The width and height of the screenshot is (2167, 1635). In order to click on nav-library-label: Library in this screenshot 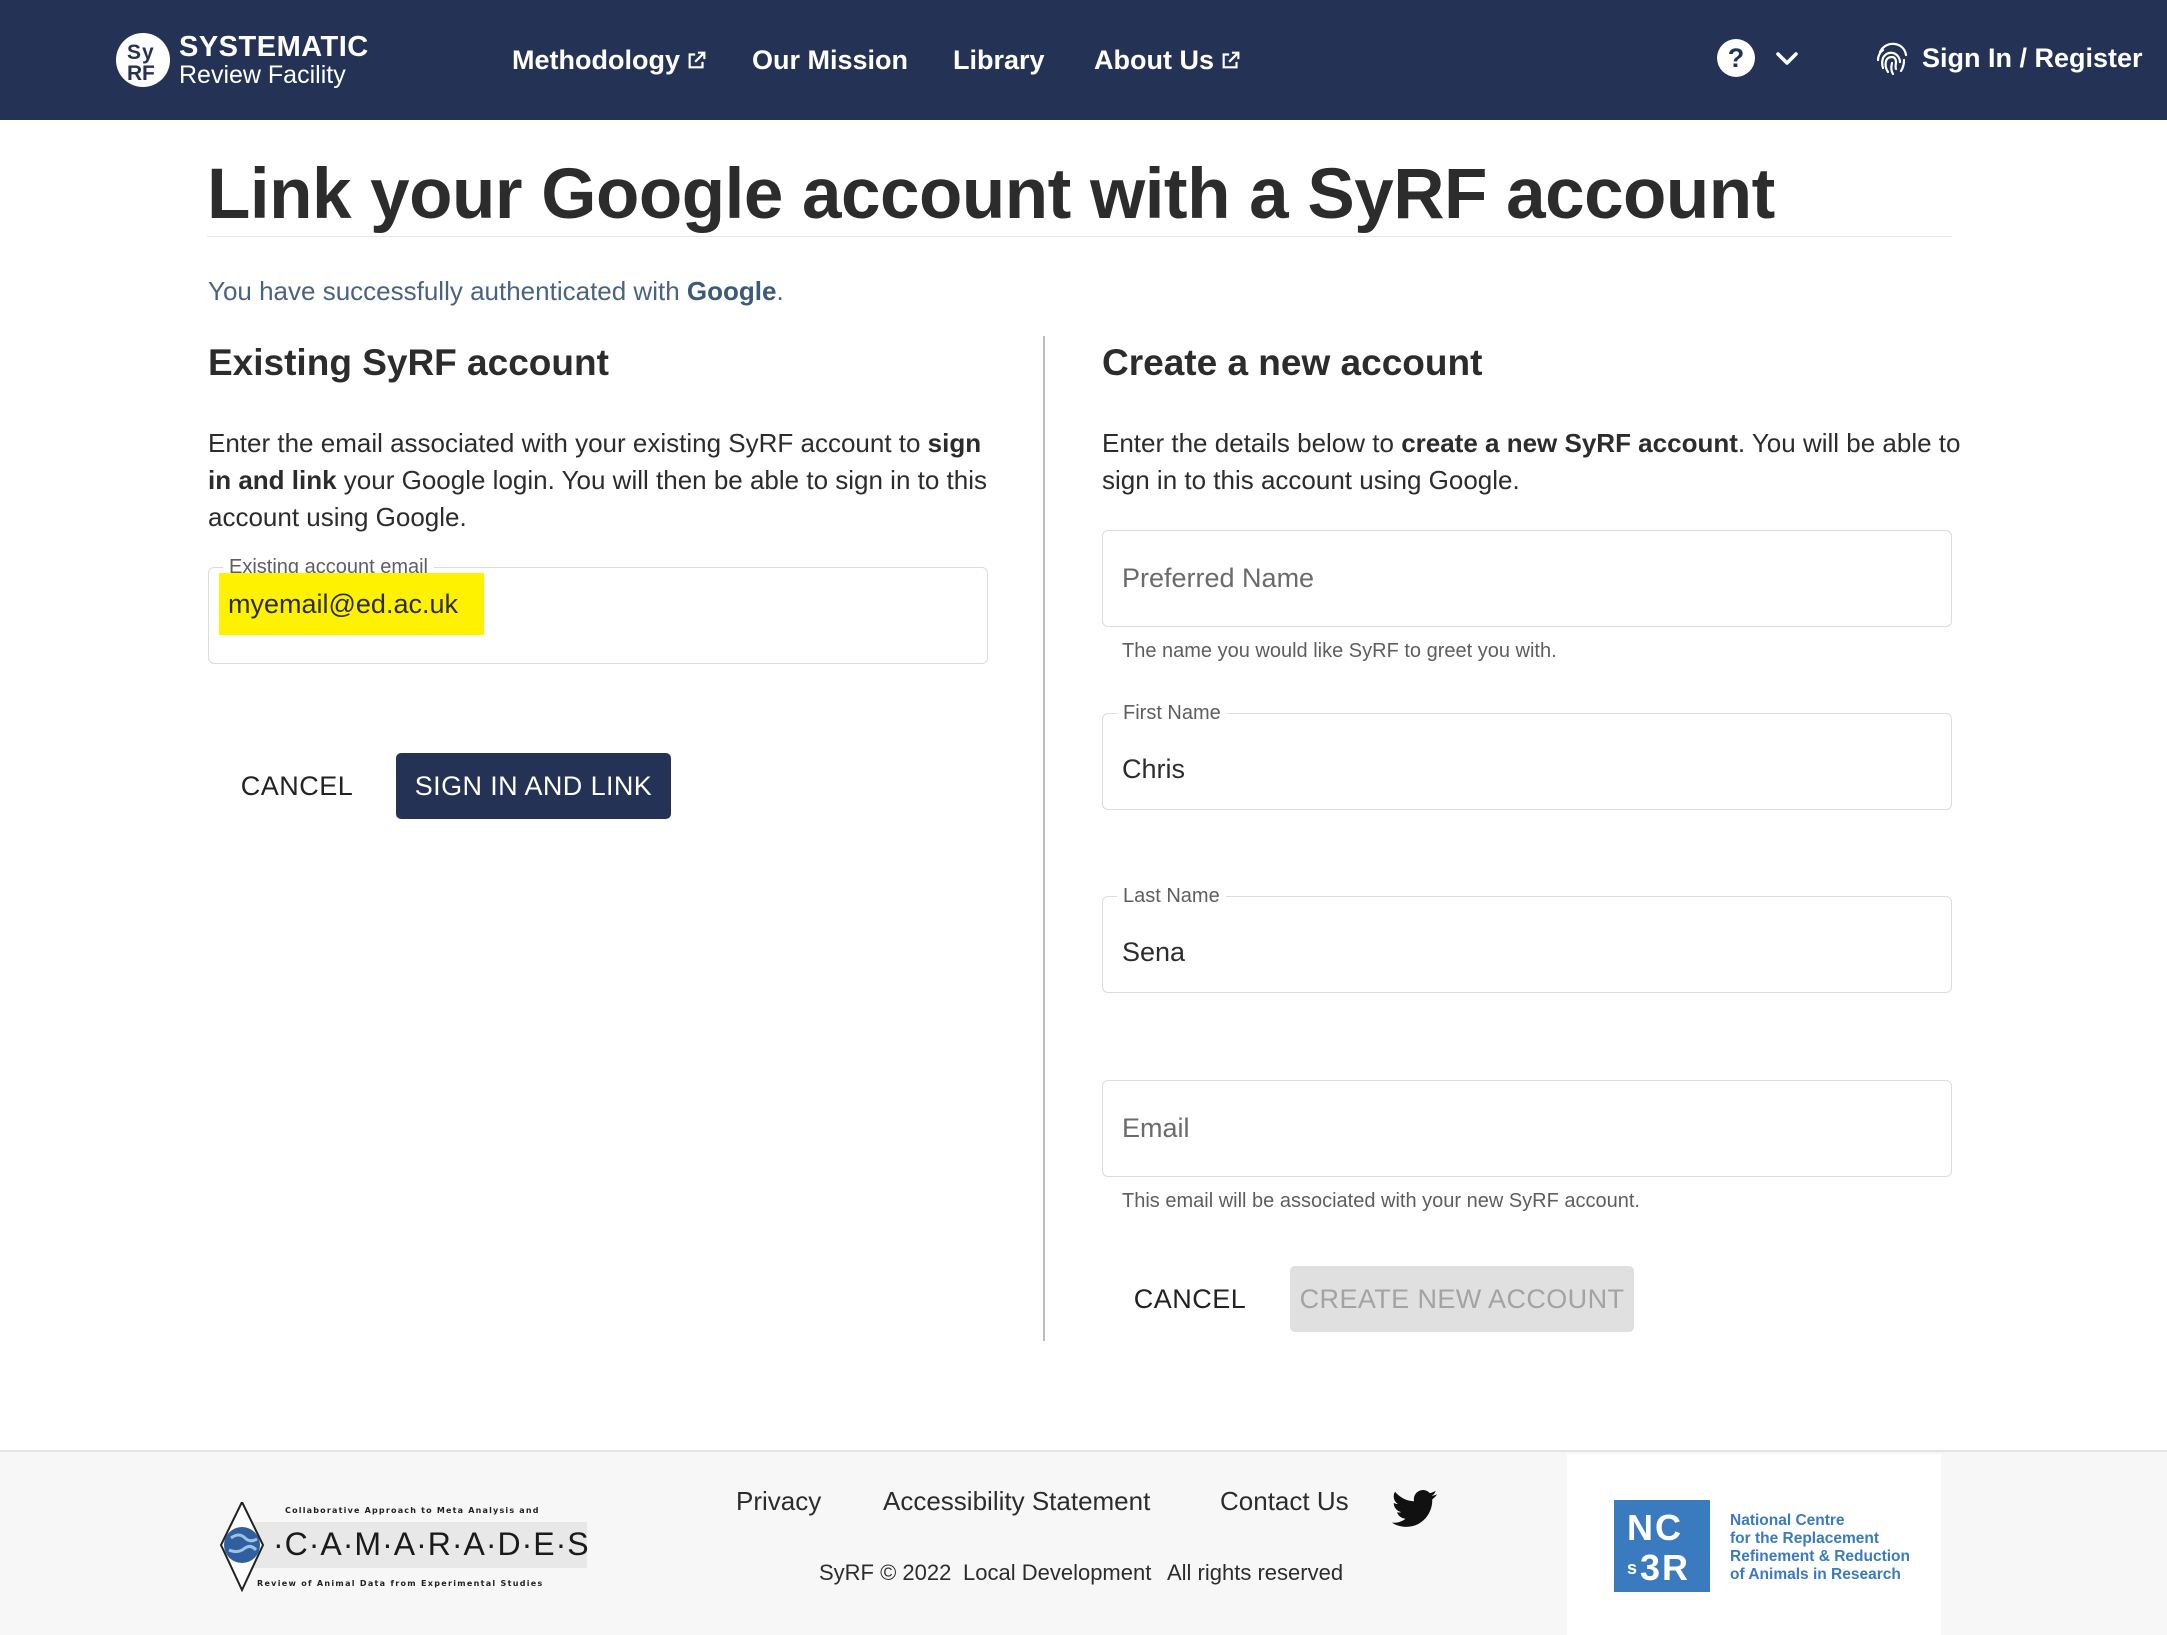, I will do `click(999, 60)`.